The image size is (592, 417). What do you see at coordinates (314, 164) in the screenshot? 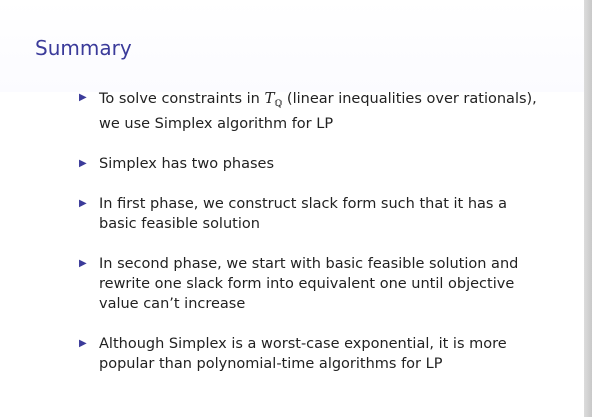
I see `list-item: ▶ Simplex has two phases` at bounding box center [314, 164].